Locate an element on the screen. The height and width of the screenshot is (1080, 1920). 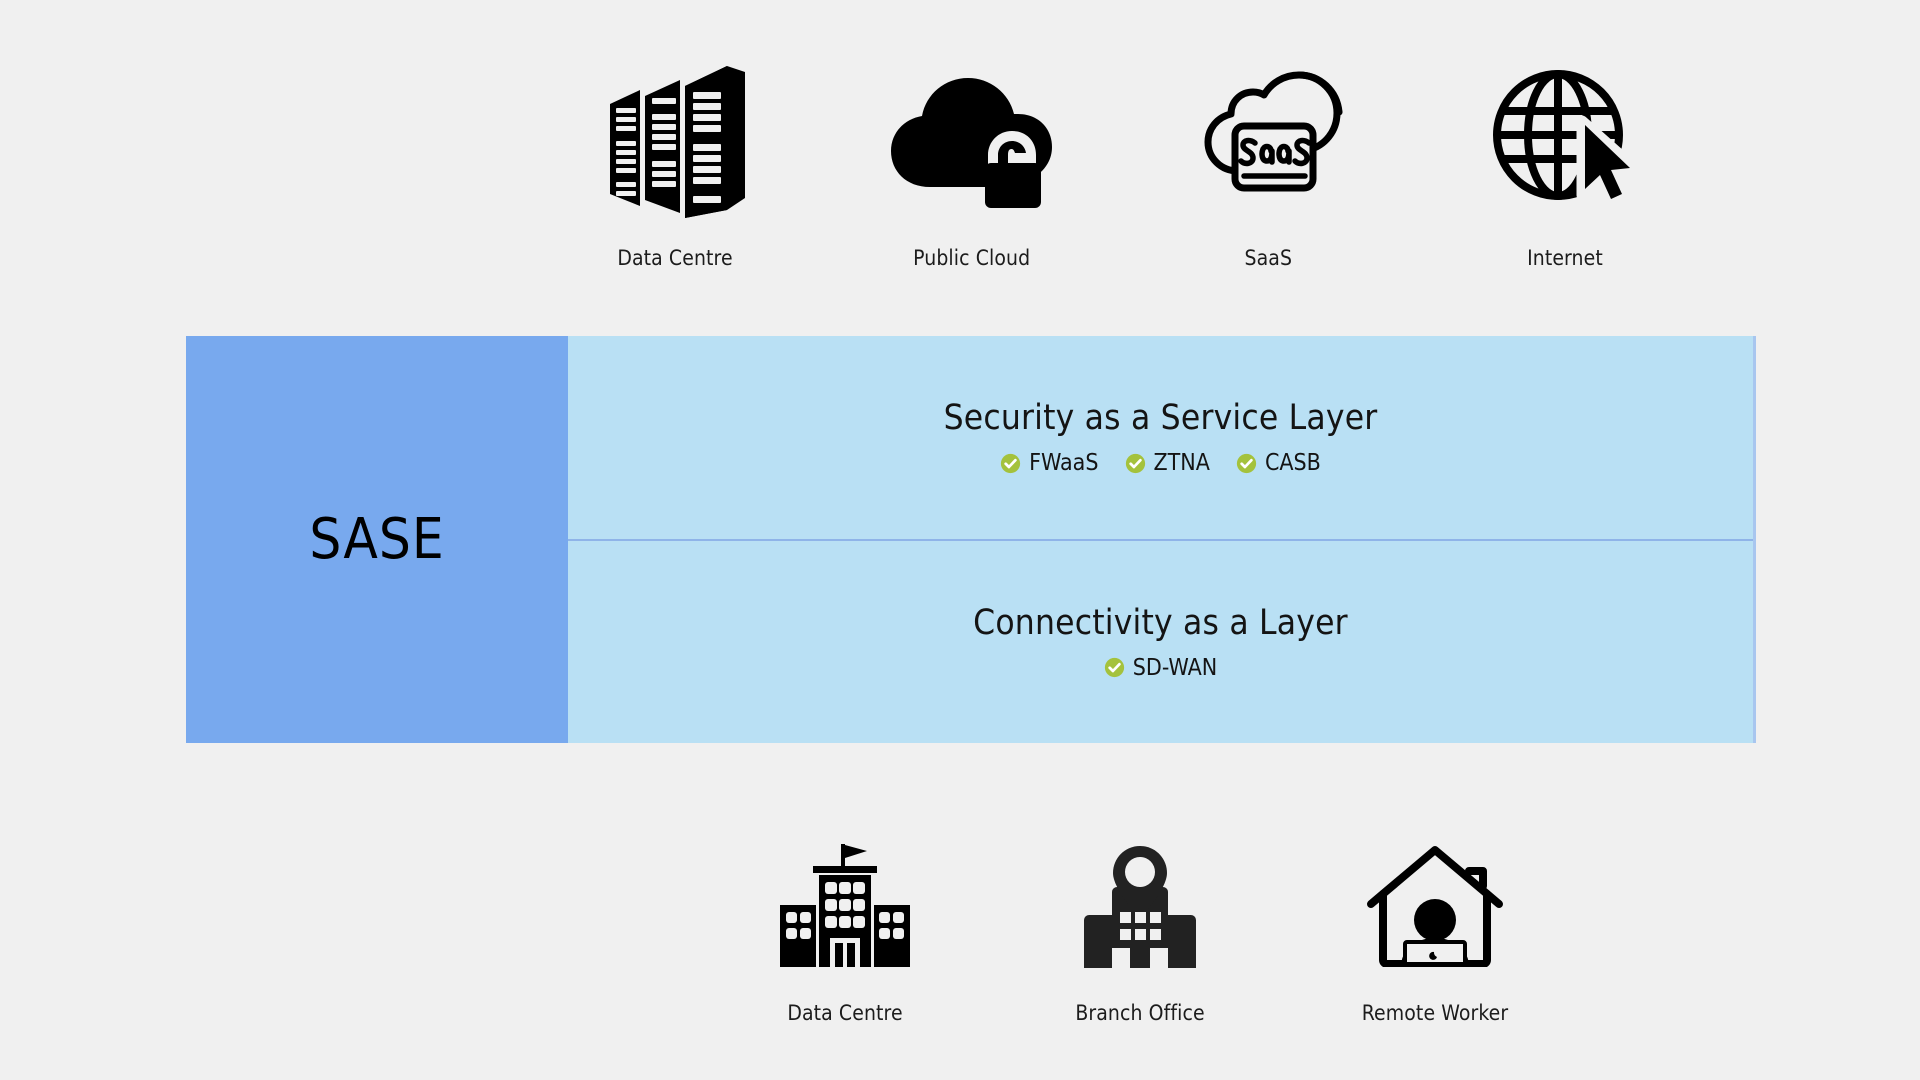
badge-sd-wan: SD-WAN is located at coordinates (1160, 668).